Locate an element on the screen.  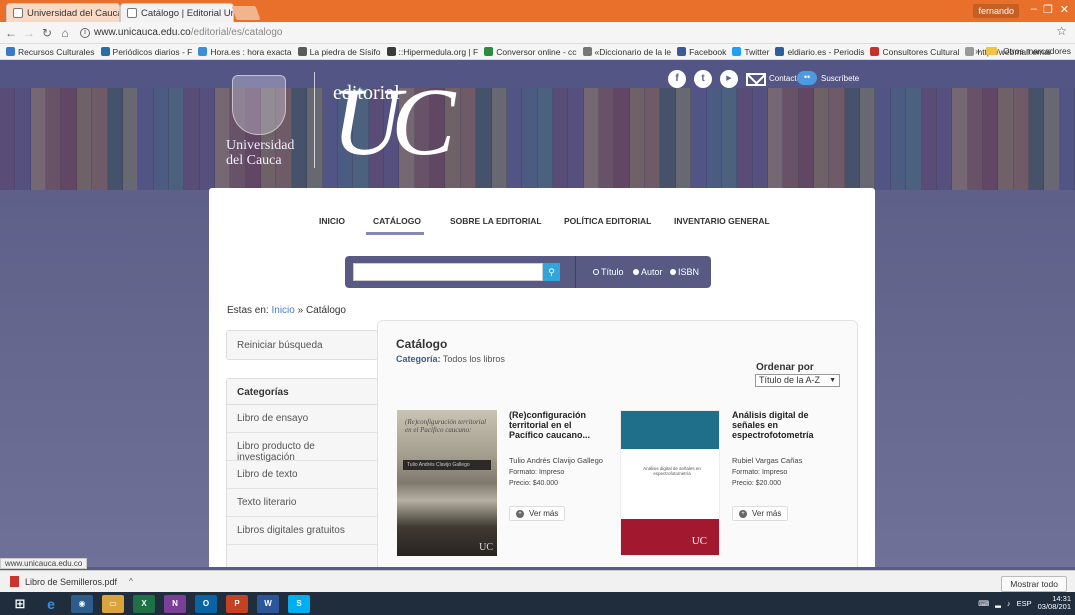
download-item: Libro de Semilleros.pdf ^ is located at coordinates (71, 581).